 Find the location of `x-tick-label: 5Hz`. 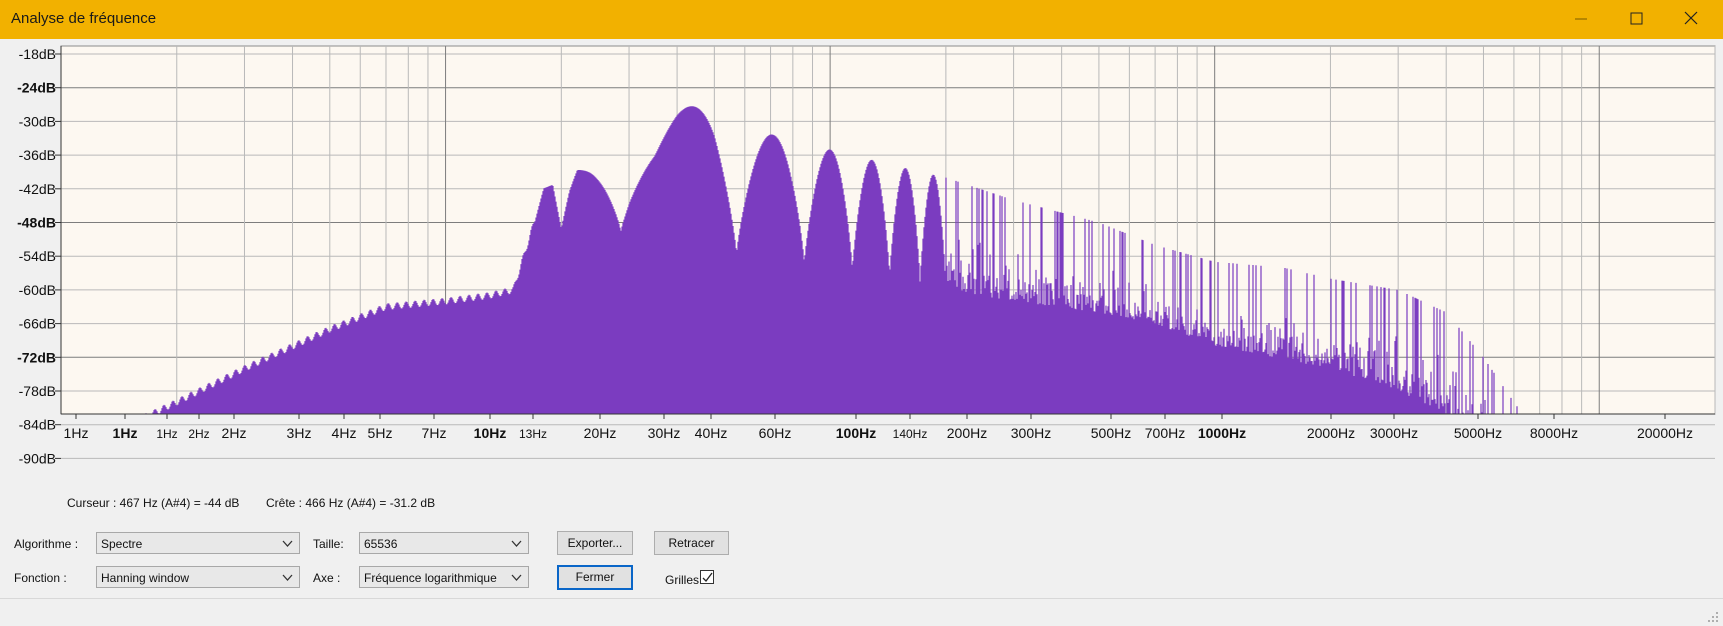

x-tick-label: 5Hz is located at coordinates (380, 433).